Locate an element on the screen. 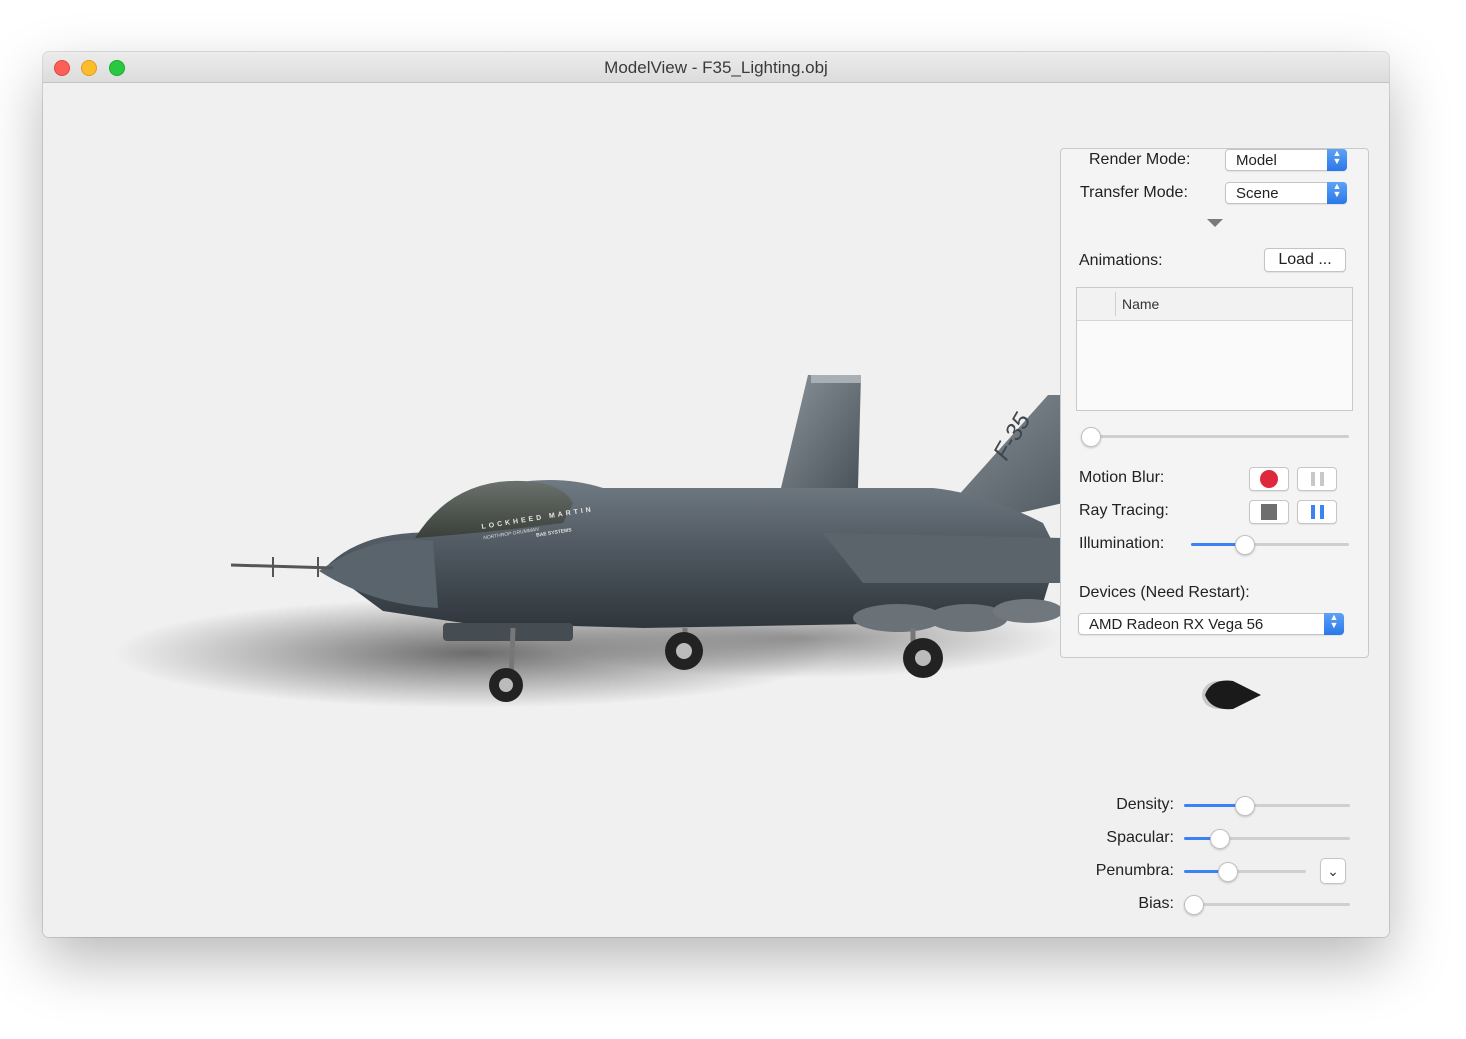 The image size is (1466, 1039). transfer-mode-select: Scene ▲ ▼ is located at coordinates (1286, 193).